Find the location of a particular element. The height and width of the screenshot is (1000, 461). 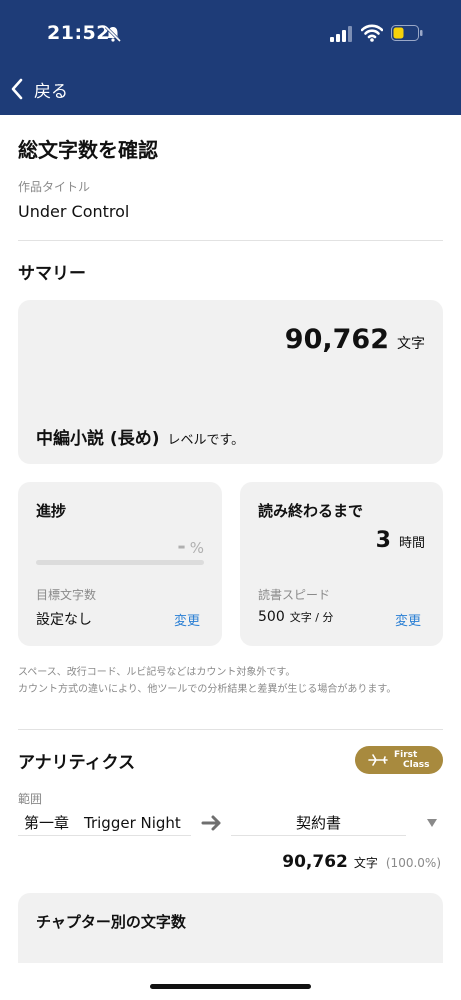

work-title-value: Under Control is located at coordinates (74, 211).